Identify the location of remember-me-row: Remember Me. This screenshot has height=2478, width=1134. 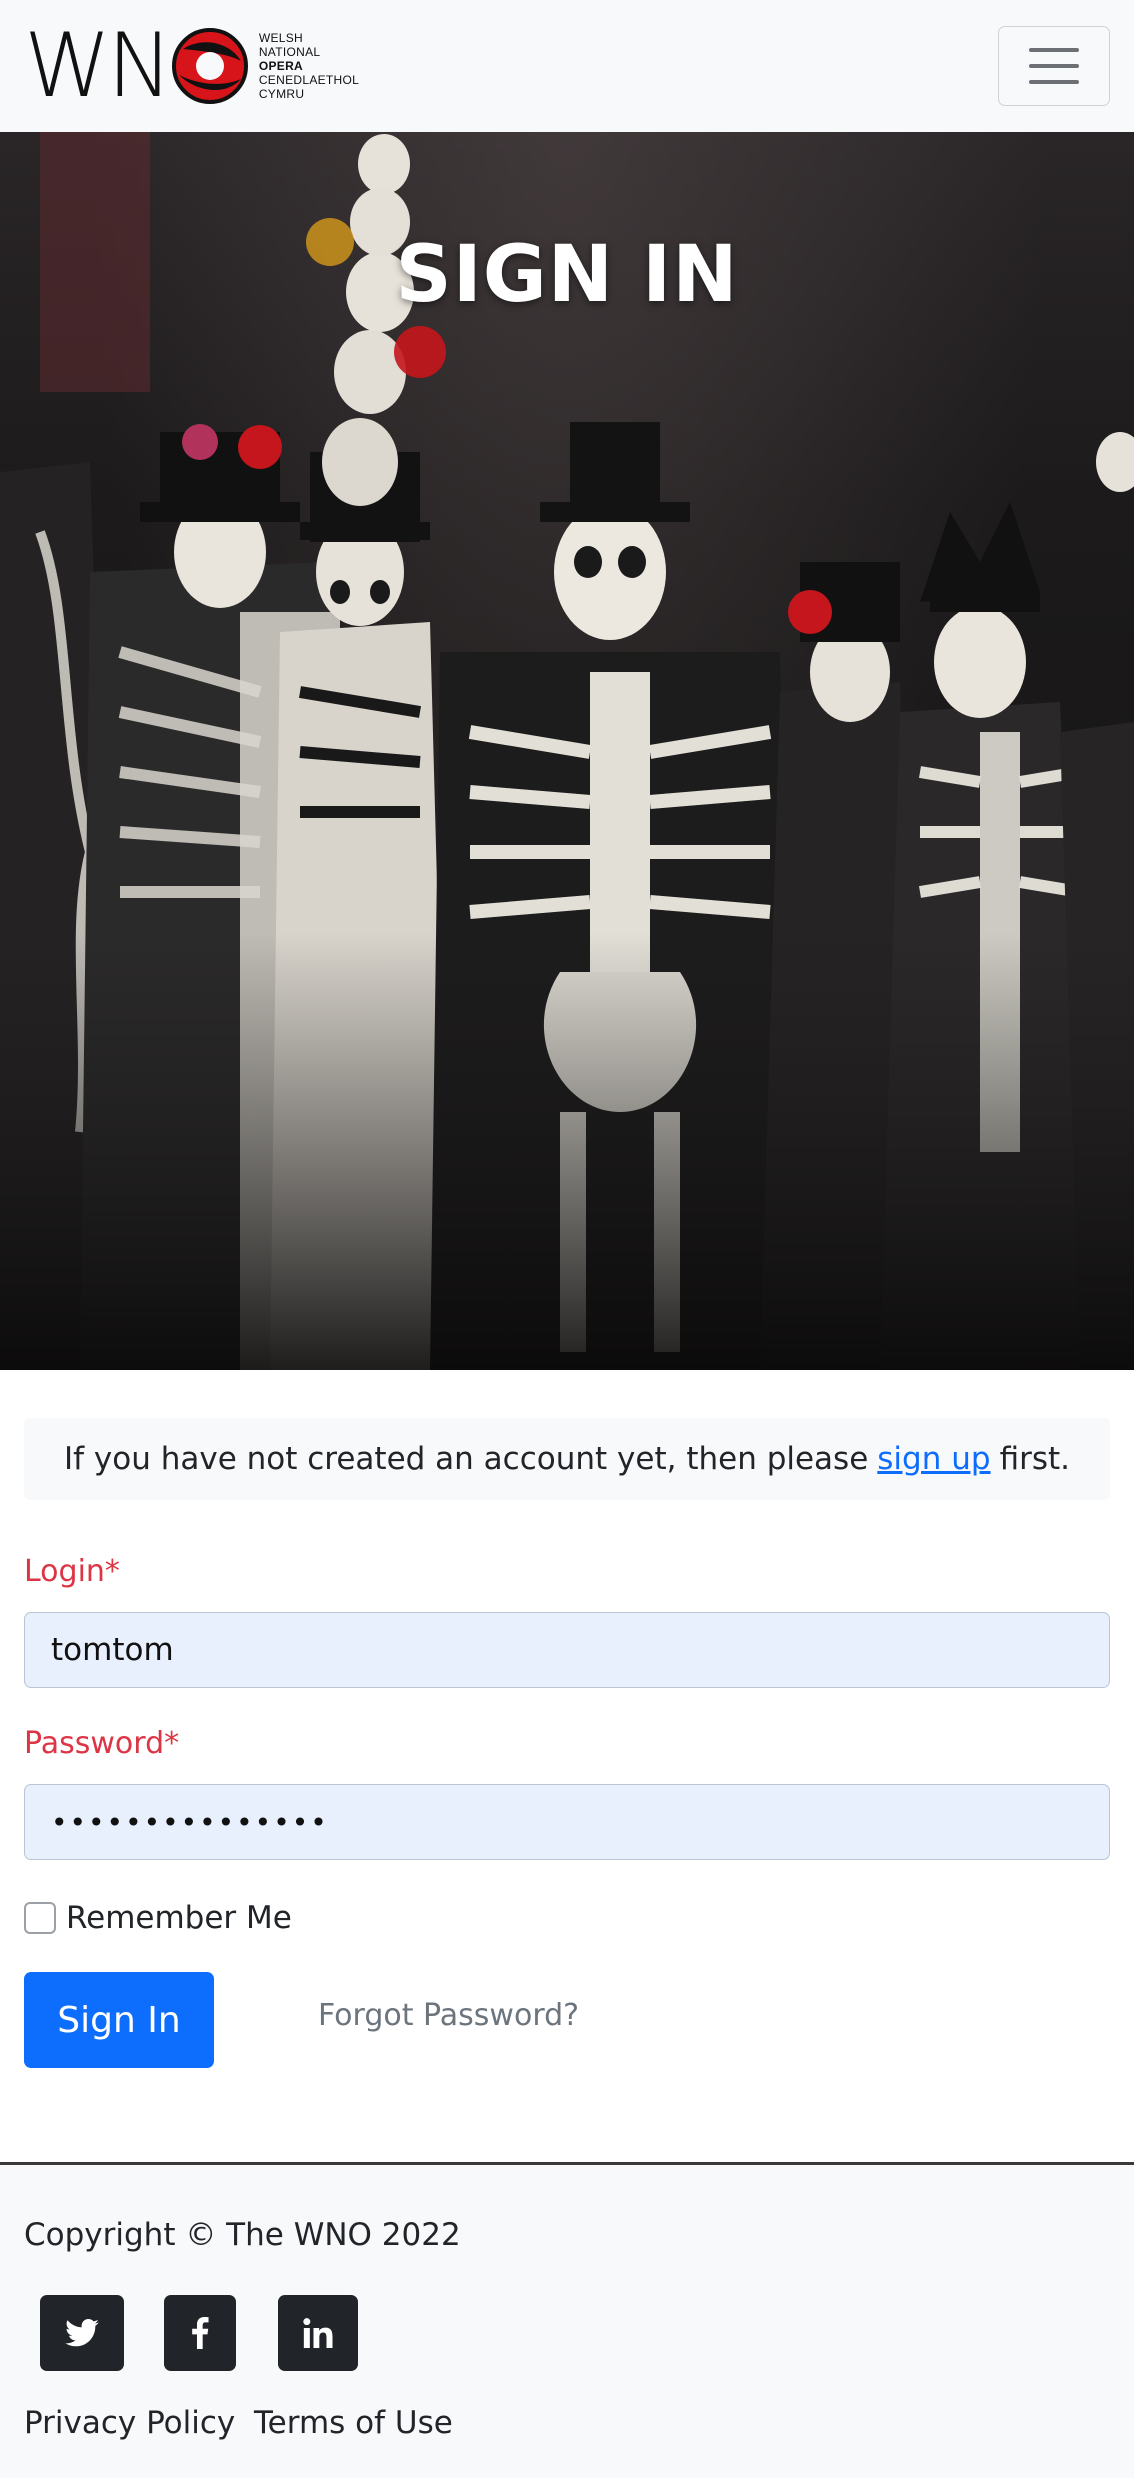
(158, 1918).